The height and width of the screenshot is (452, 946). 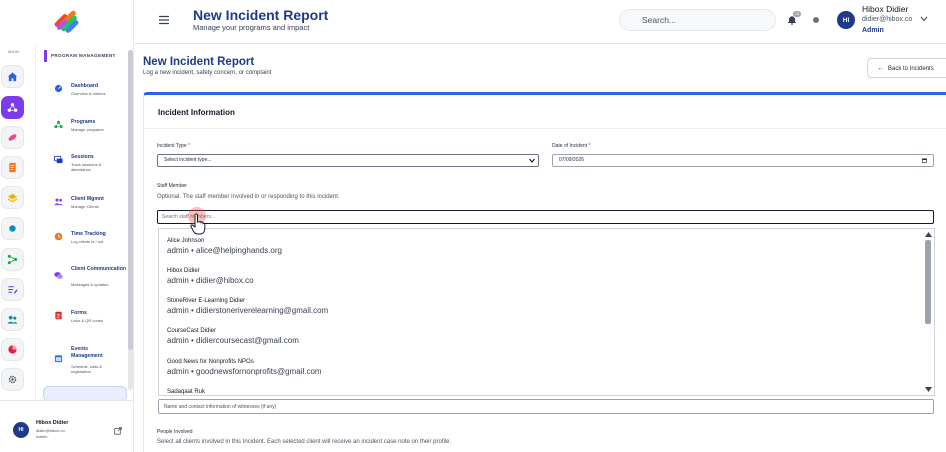 What do you see at coordinates (186, 241) in the screenshot?
I see `staff-option-name: Alice Johnson` at bounding box center [186, 241].